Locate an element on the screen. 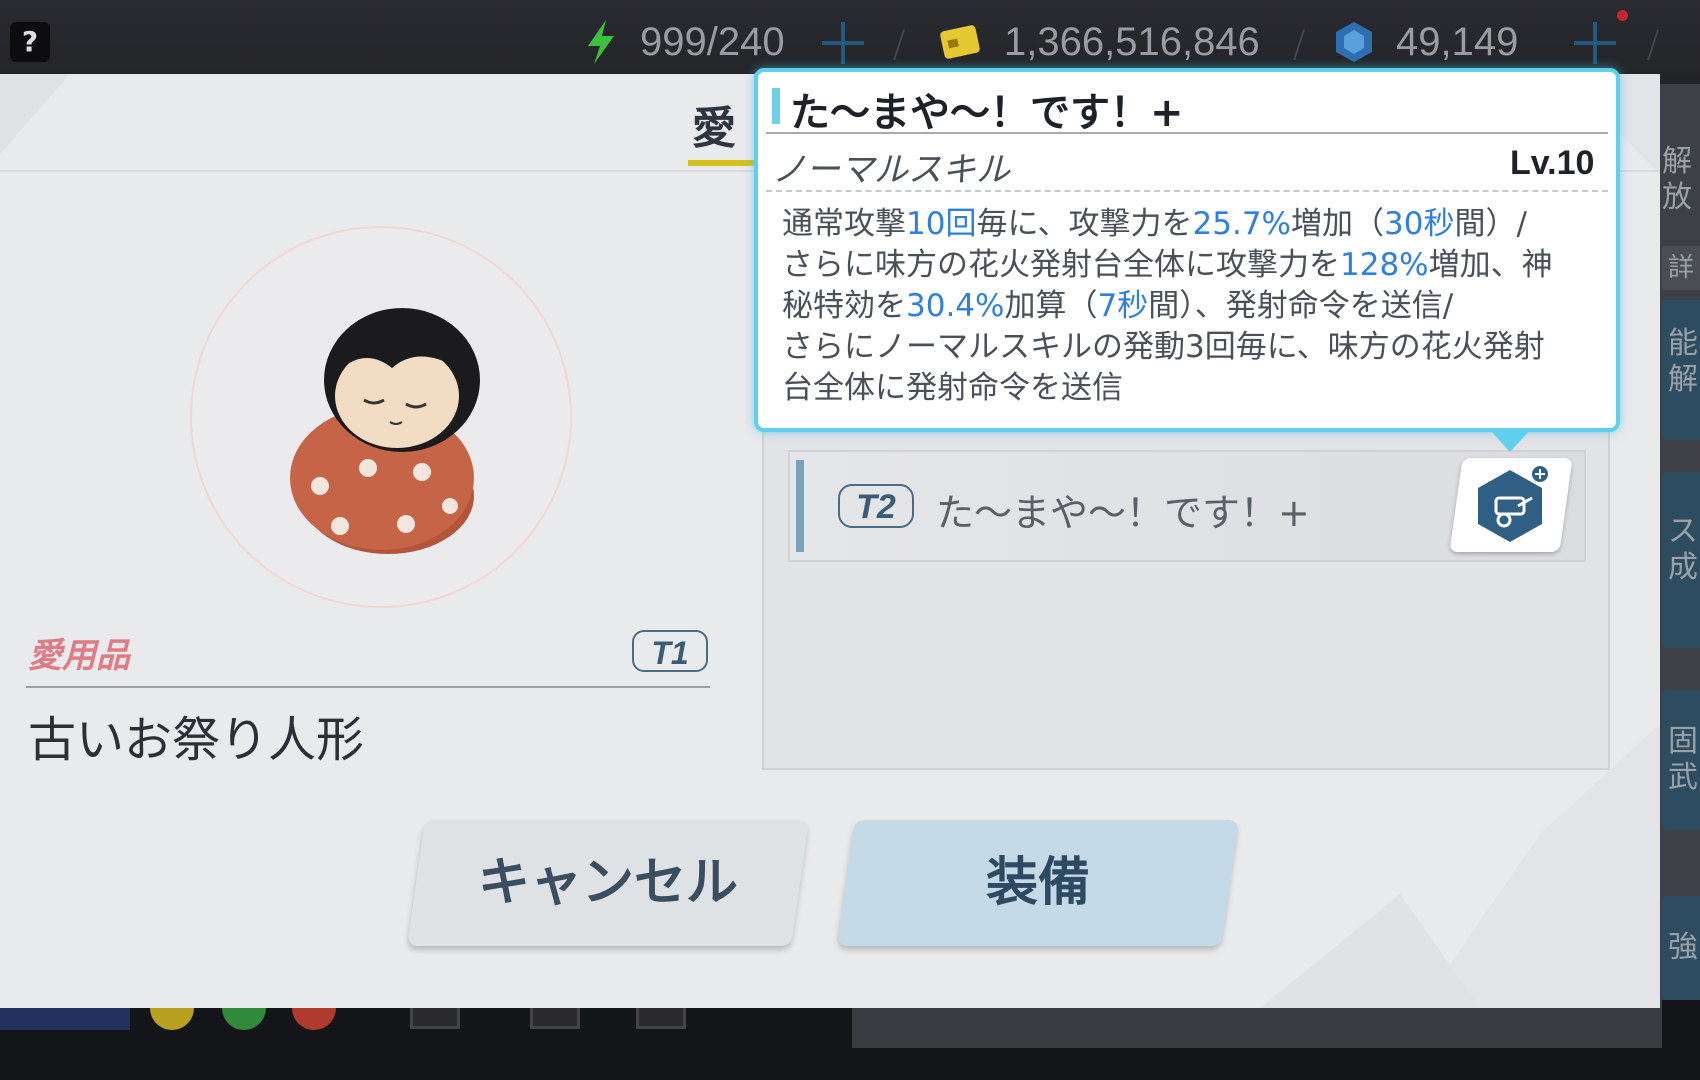 Image resolution: width=1700 pixels, height=1080 pixels. tooltip-dotted-rule is located at coordinates (1187, 191).